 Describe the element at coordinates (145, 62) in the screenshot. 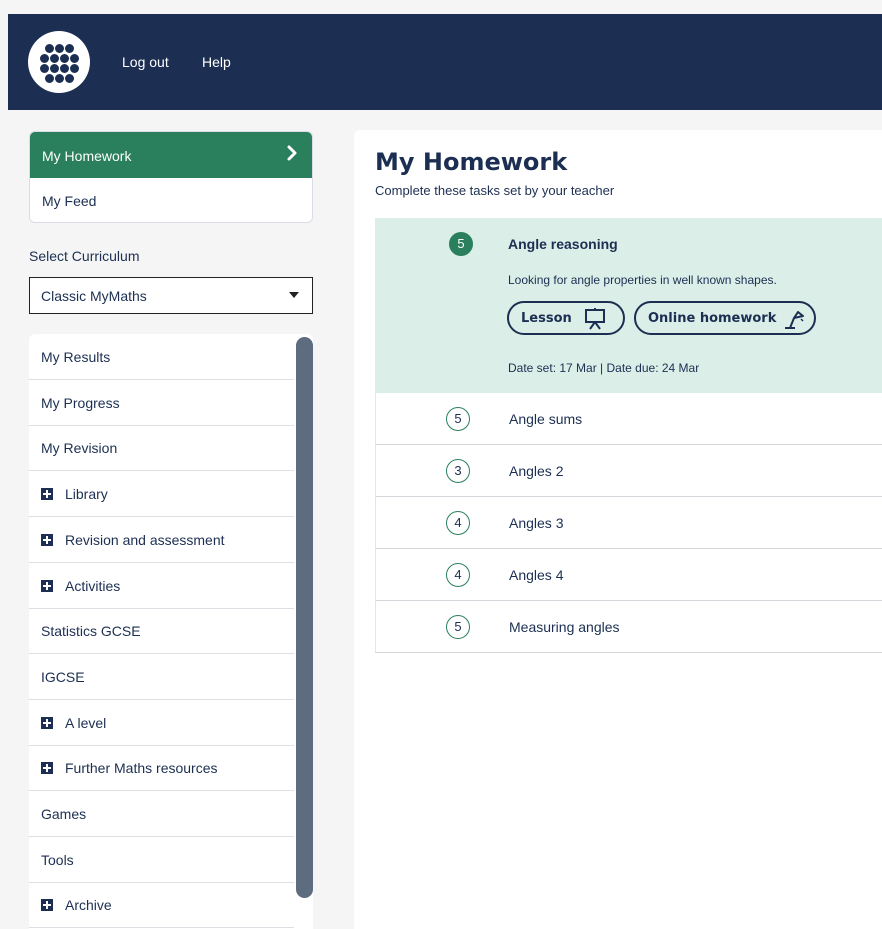

I see `logout-link: Log out` at that location.